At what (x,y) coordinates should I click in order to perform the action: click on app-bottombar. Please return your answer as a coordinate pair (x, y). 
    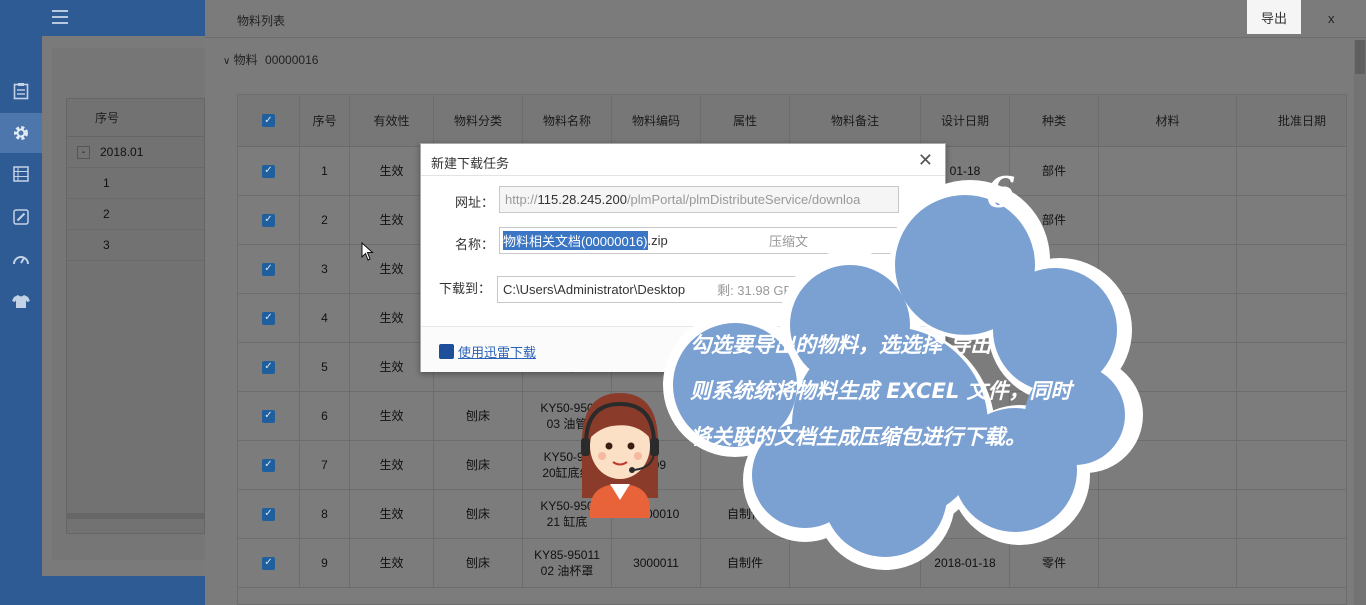
    Looking at the image, I should click on (123, 590).